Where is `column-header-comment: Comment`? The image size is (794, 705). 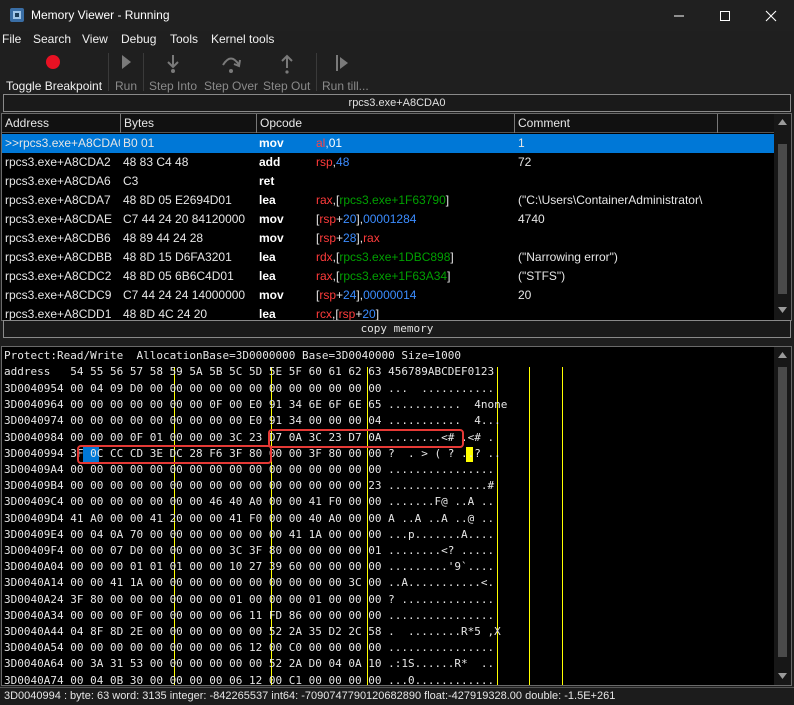 column-header-comment: Comment is located at coordinates (616, 123).